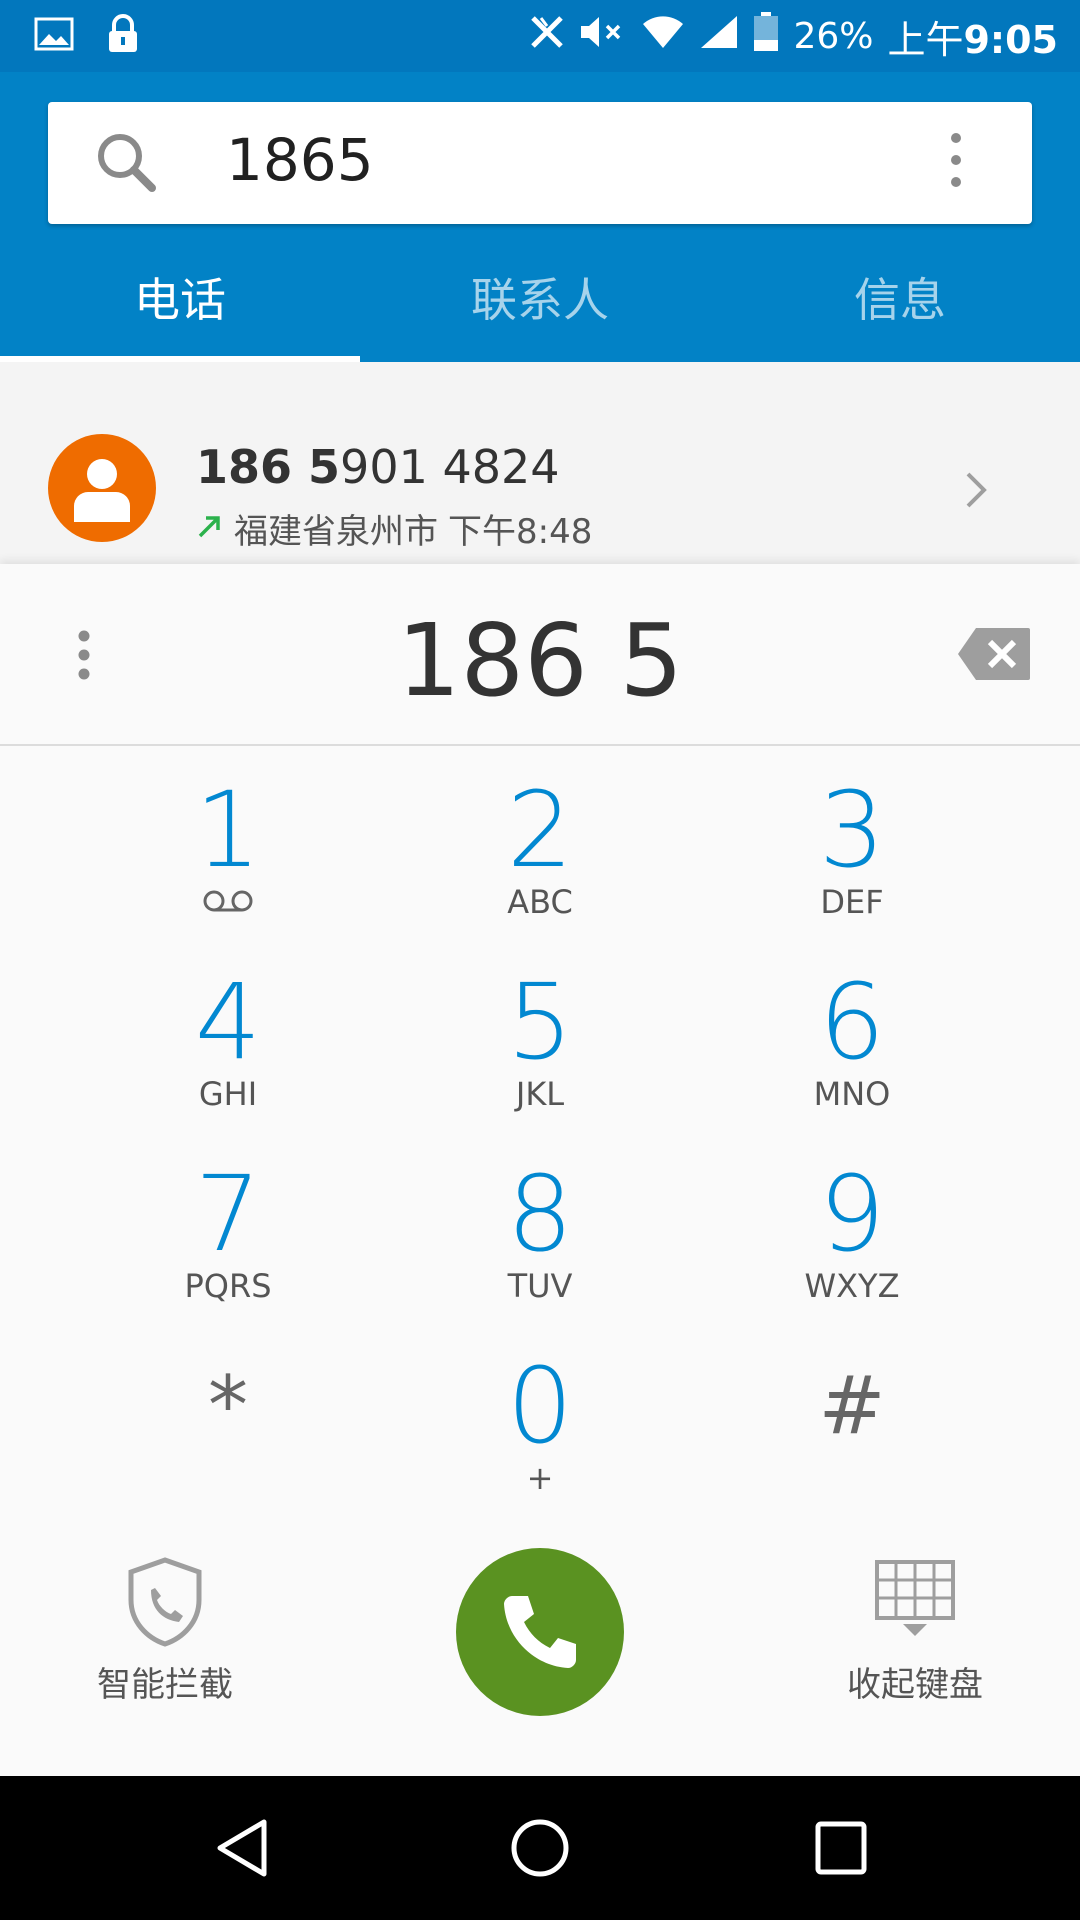 Image resolution: width=1080 pixels, height=1920 pixels. I want to click on call-log-item: 186 5901 4824 福建省泉州市 下午8:48, so click(540, 463).